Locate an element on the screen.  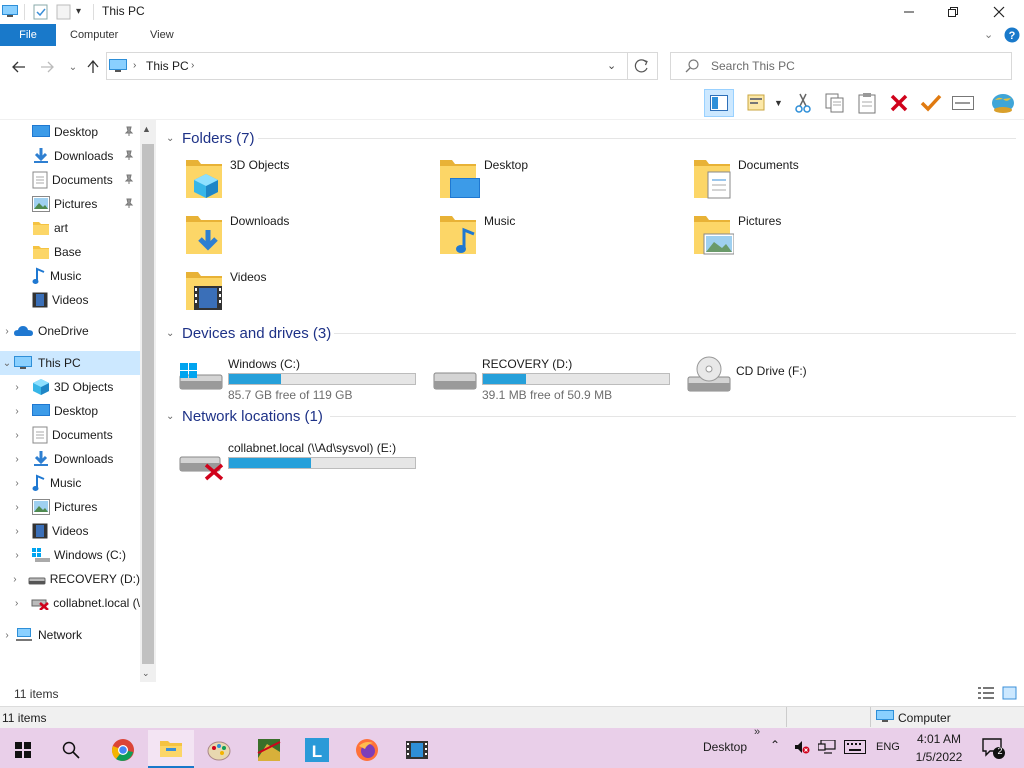
nav-quick-item: Music is located at coordinates (70, 276).